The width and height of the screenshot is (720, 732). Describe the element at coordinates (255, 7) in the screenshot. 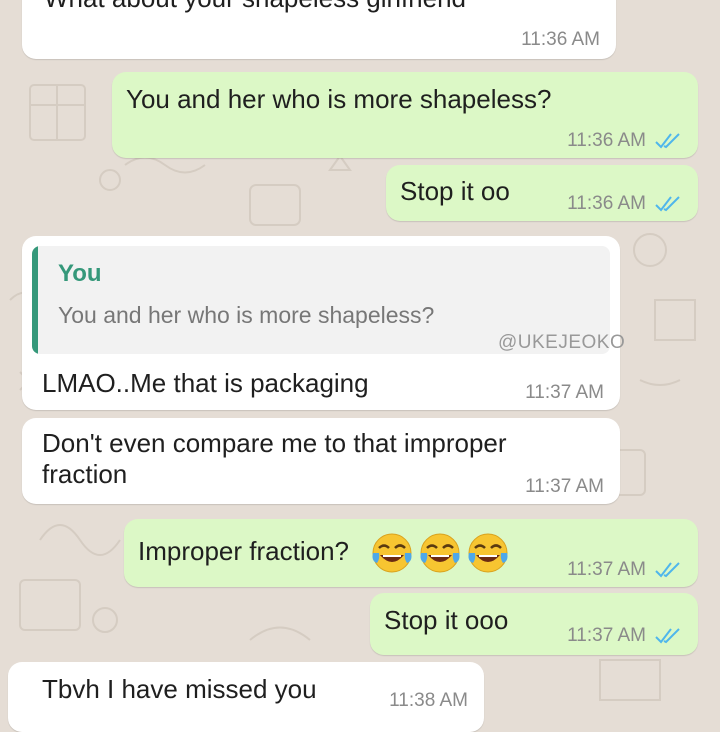

I see `message-text: What about your shapeless girlfriend` at that location.